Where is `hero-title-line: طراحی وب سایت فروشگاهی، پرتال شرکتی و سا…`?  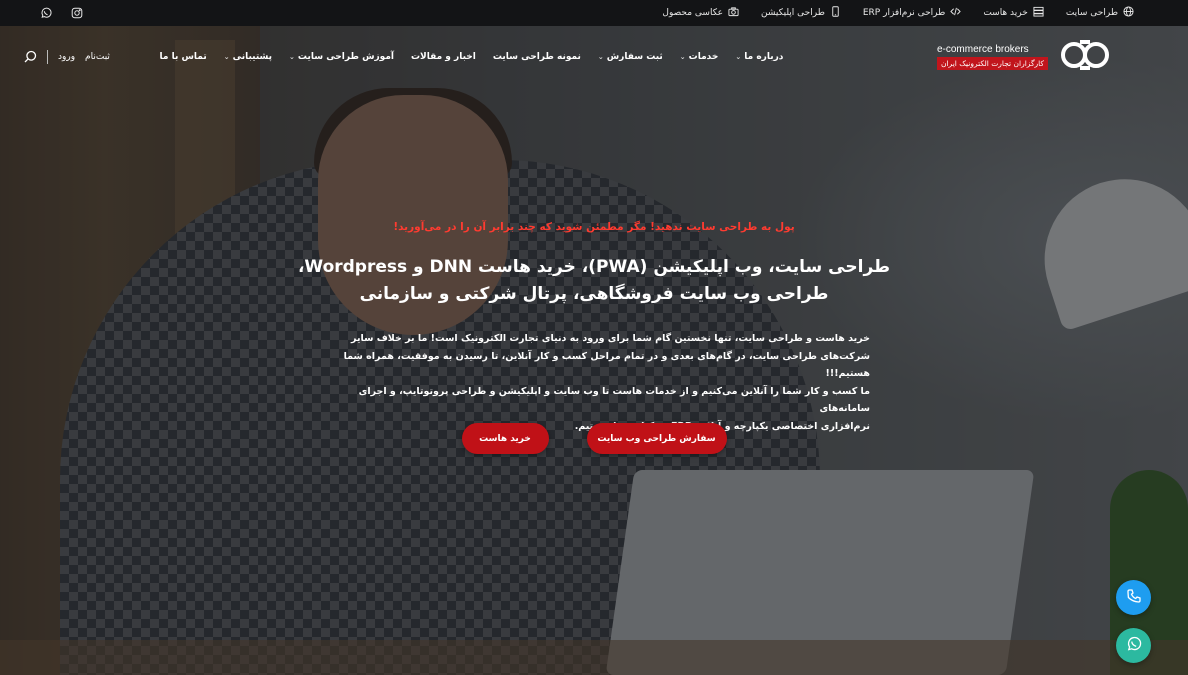 hero-title-line: طراحی وب سایت فروشگاهی، پرتال شرکتی و سا… is located at coordinates (594, 294).